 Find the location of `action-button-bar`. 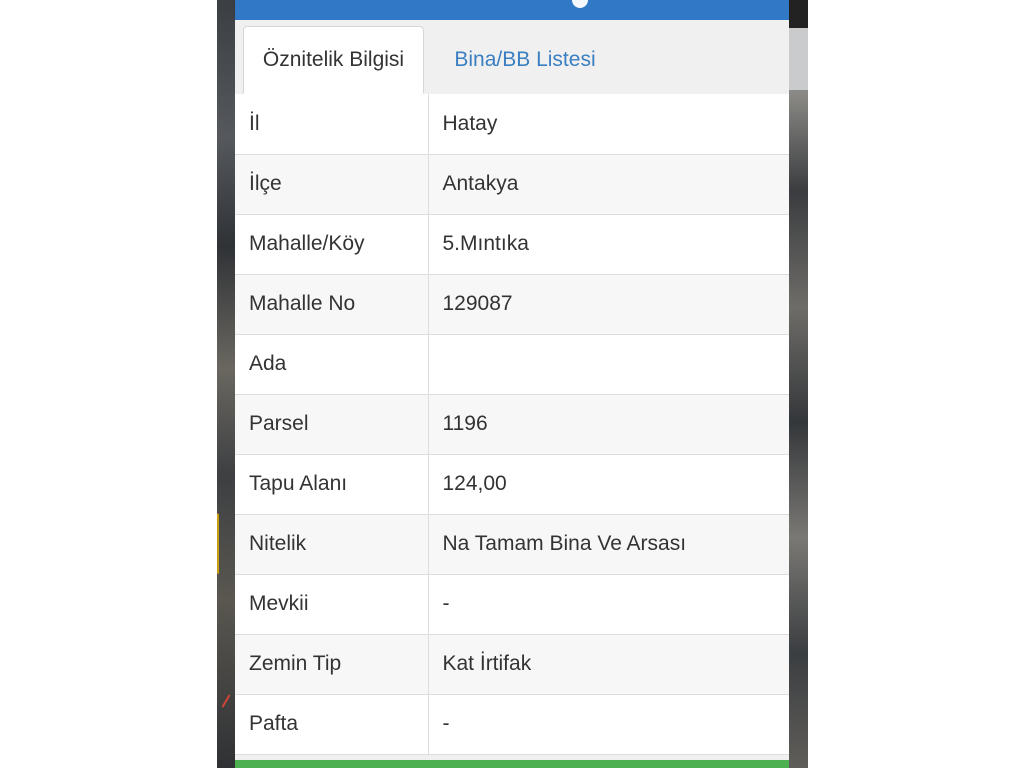

action-button-bar is located at coordinates (512, 764).